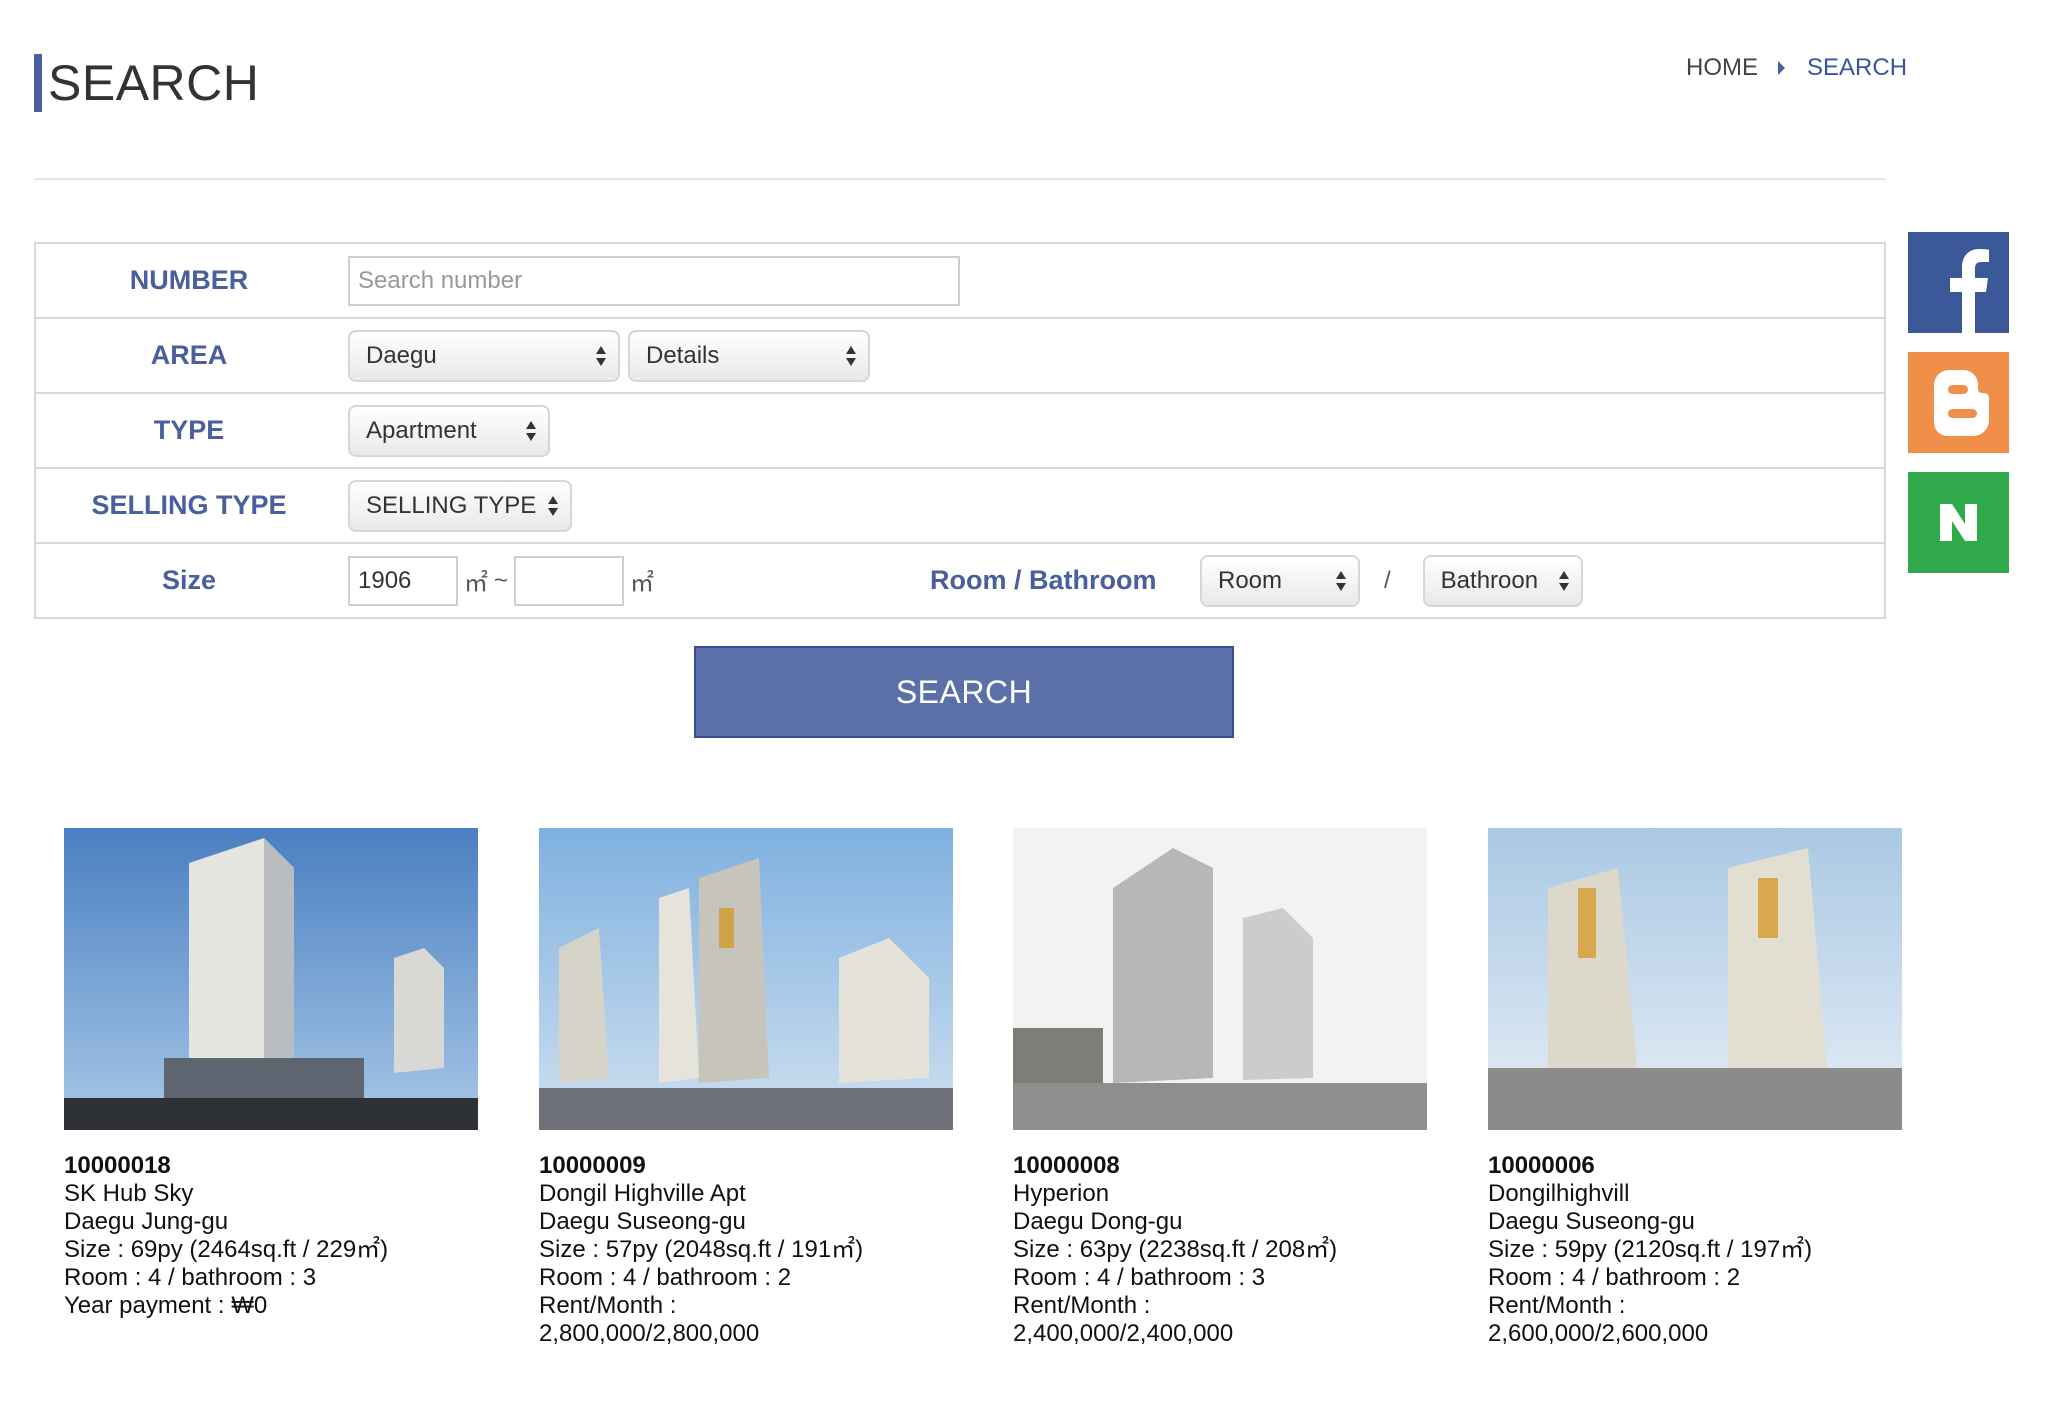 The width and height of the screenshot is (2056, 1414). Describe the element at coordinates (642, 1193) in the screenshot. I see `listing-name: Dongil Highville Apt` at that location.